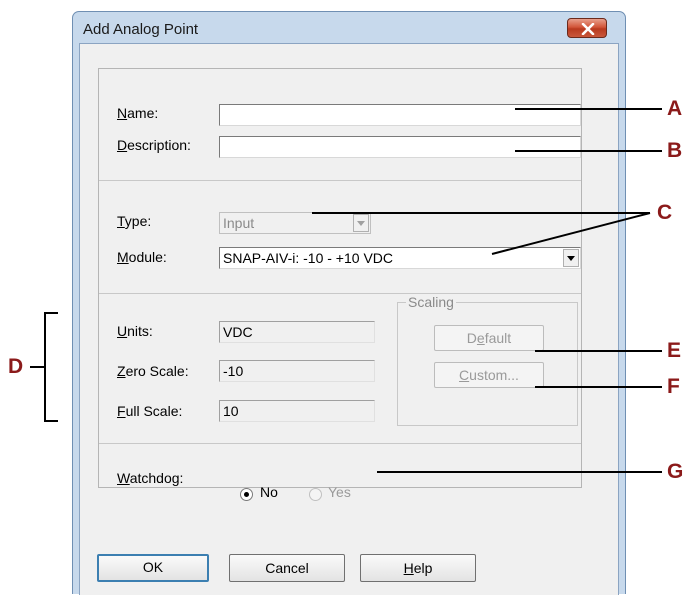 This screenshot has height=595, width=687. Describe the element at coordinates (675, 471) in the screenshot. I see `callout-g: G` at that location.